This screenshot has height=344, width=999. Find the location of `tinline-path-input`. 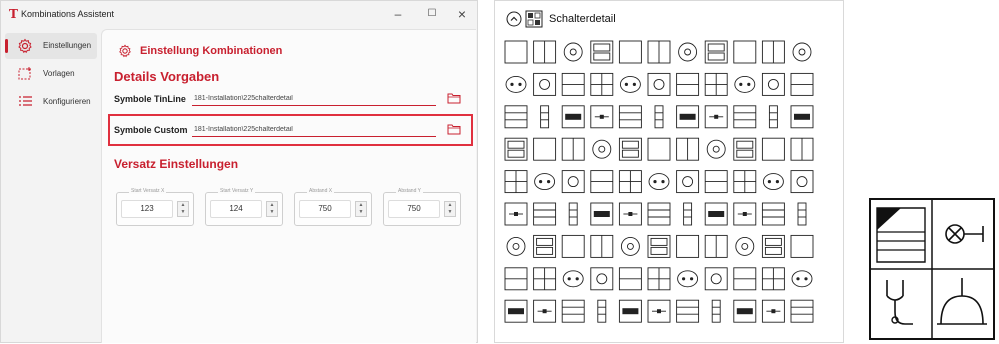

tinline-path-input is located at coordinates (314, 98).